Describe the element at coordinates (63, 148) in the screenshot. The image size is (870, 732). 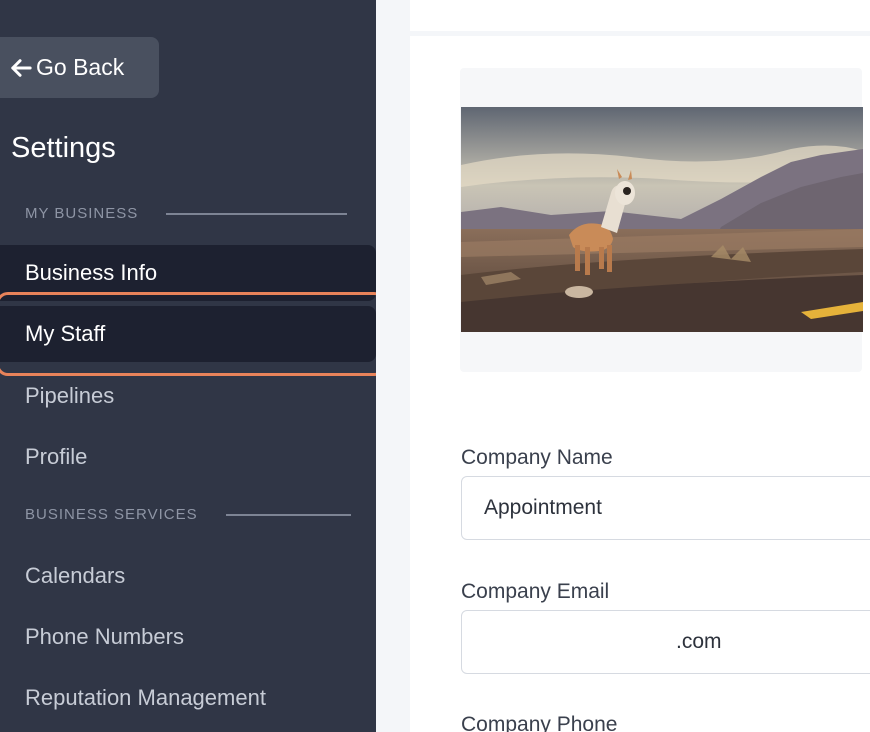
I see `settings-title: Settings` at that location.